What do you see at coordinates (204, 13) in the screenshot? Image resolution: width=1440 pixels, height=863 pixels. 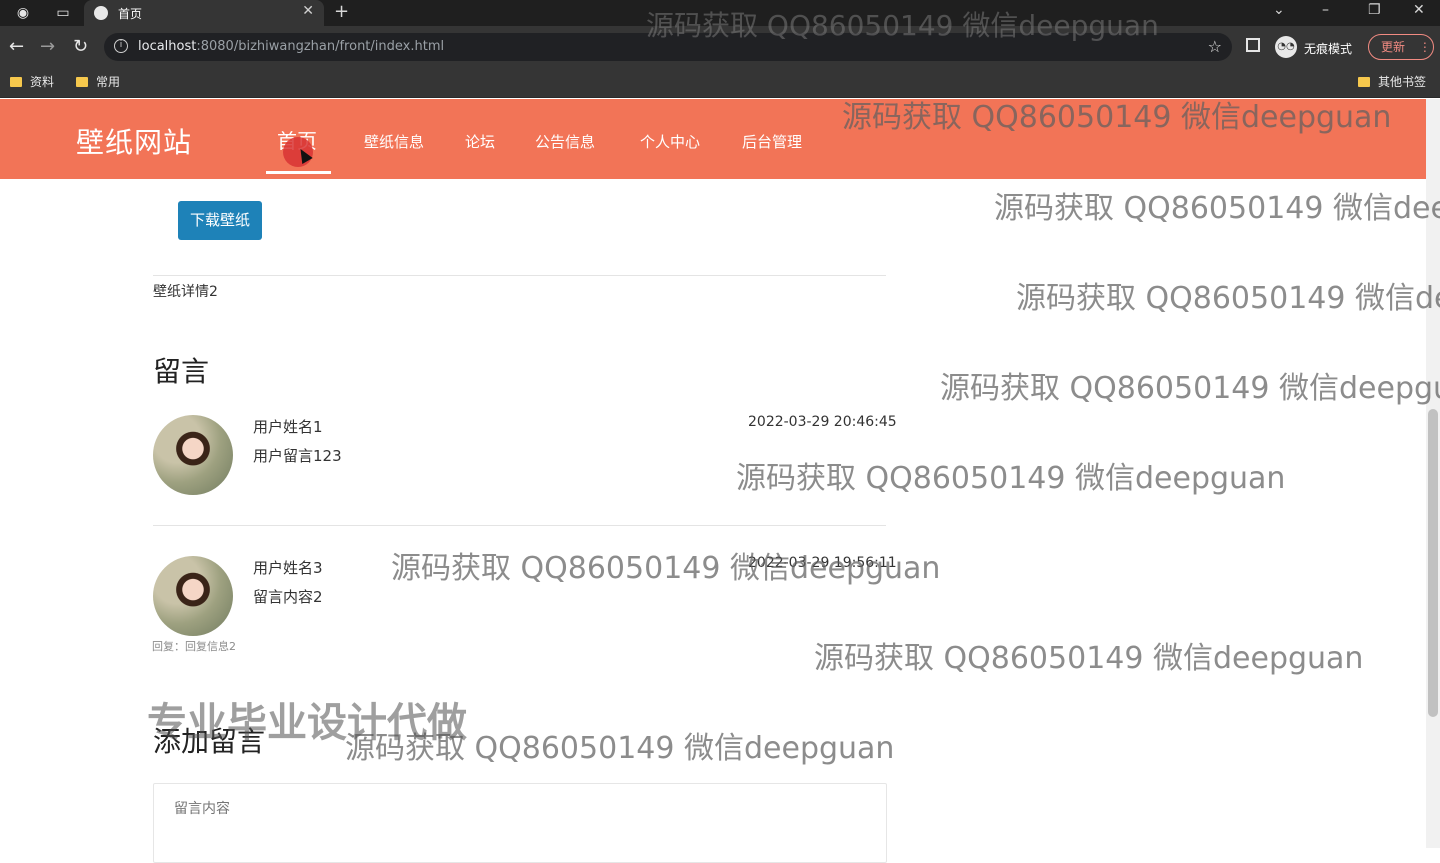 I see `browser-tab: 首页 ✕` at bounding box center [204, 13].